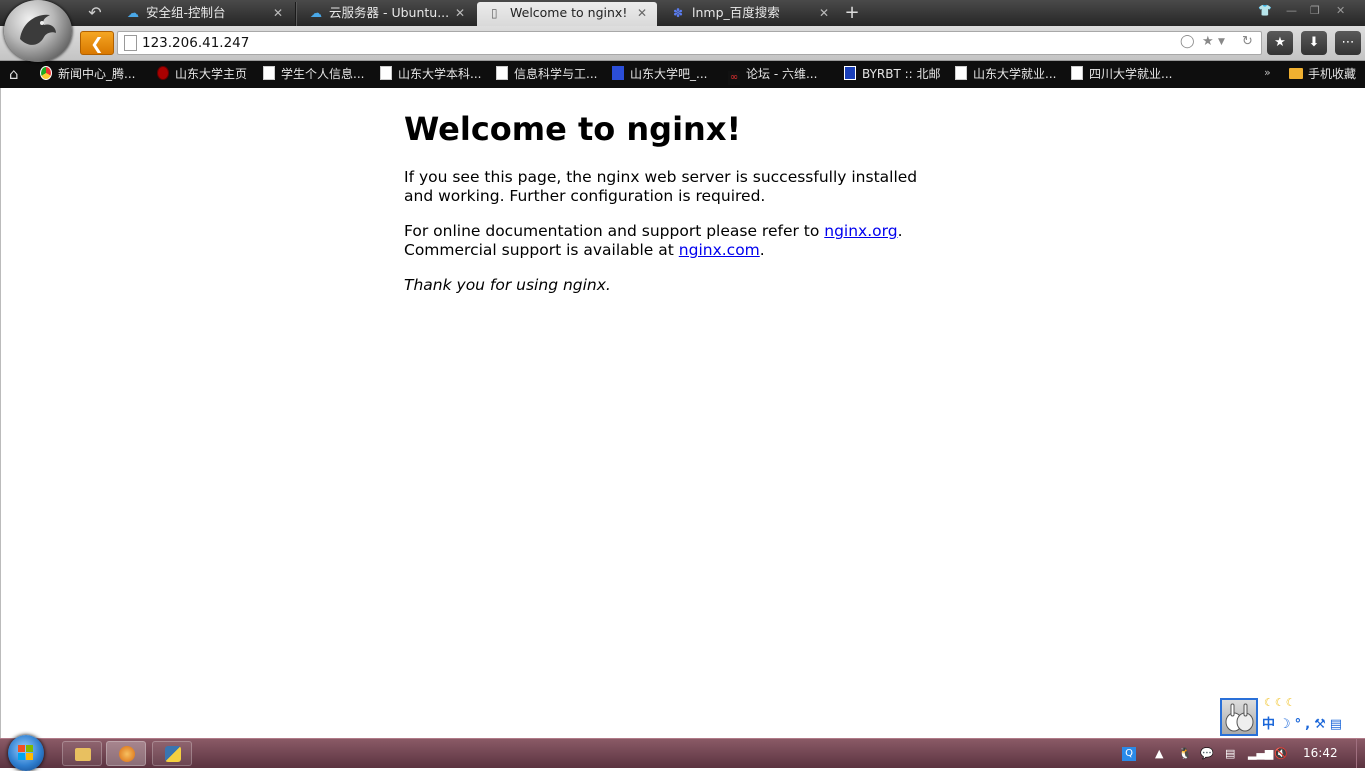 This screenshot has width=1365, height=771. I want to click on clipboard-tray-icon: ▤, so click(1230, 753).